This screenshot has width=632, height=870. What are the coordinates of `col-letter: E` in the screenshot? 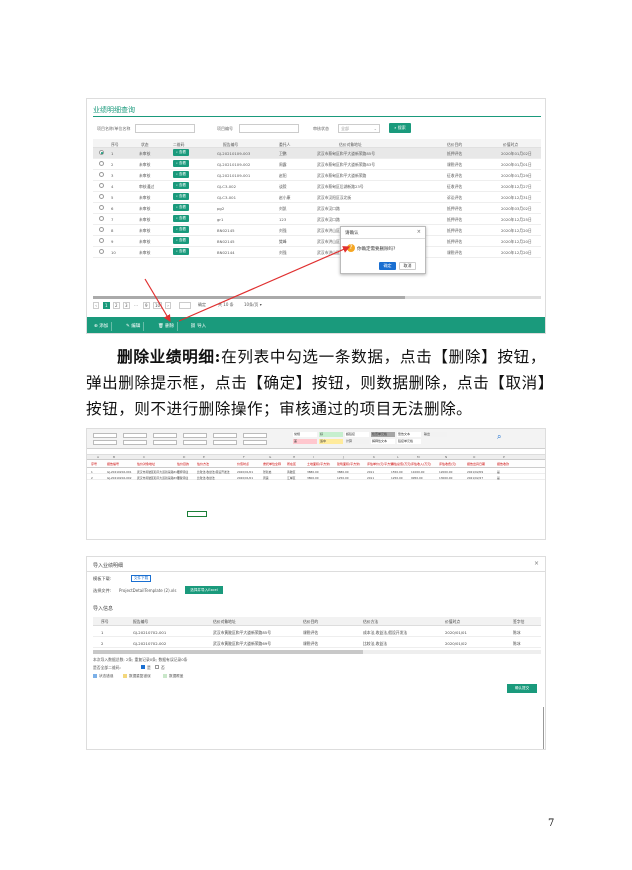 It's located at (204, 457).